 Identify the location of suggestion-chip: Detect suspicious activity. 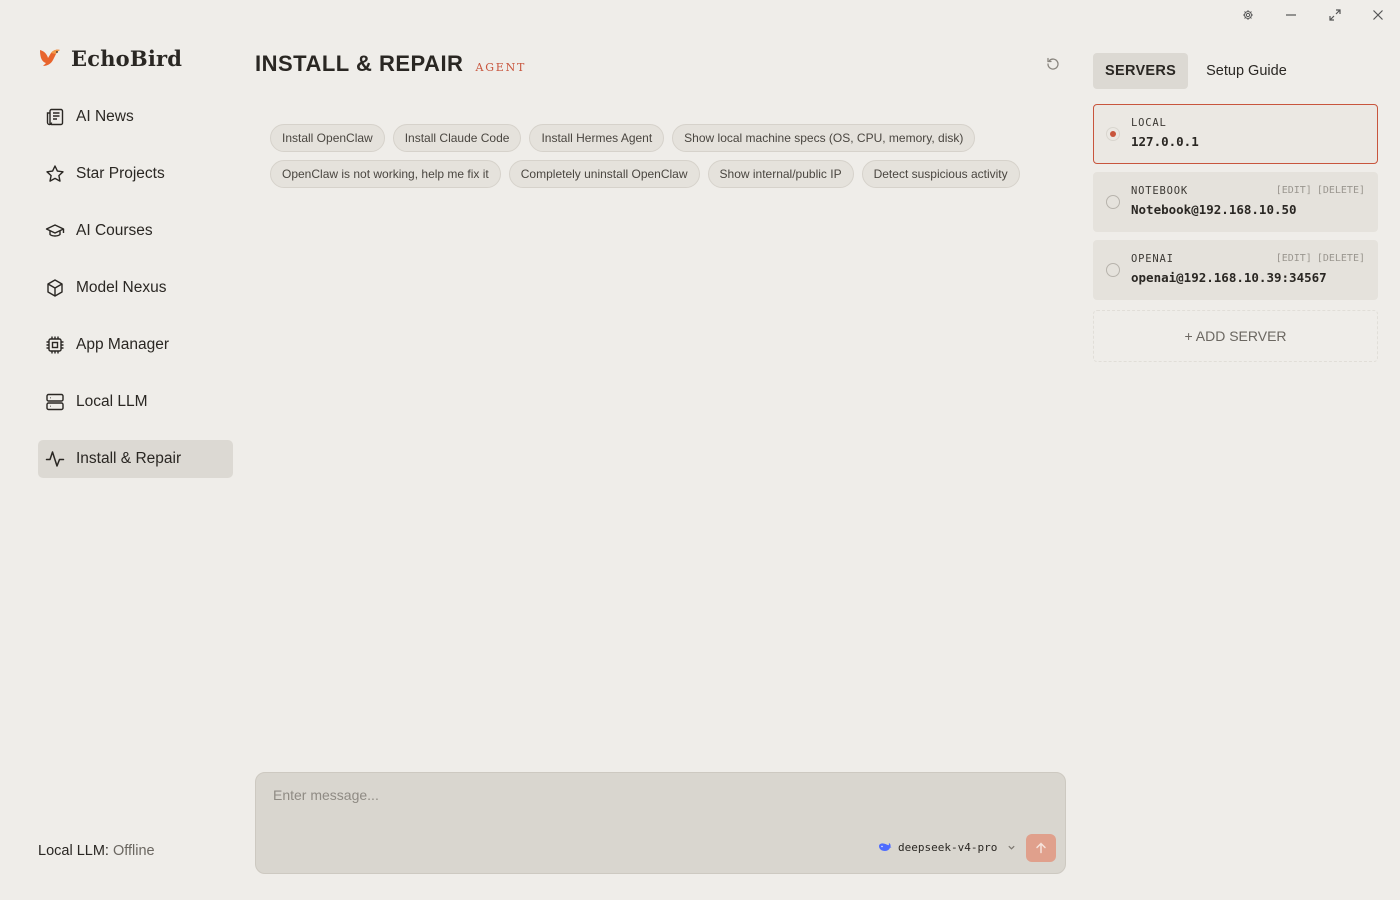
(940, 174).